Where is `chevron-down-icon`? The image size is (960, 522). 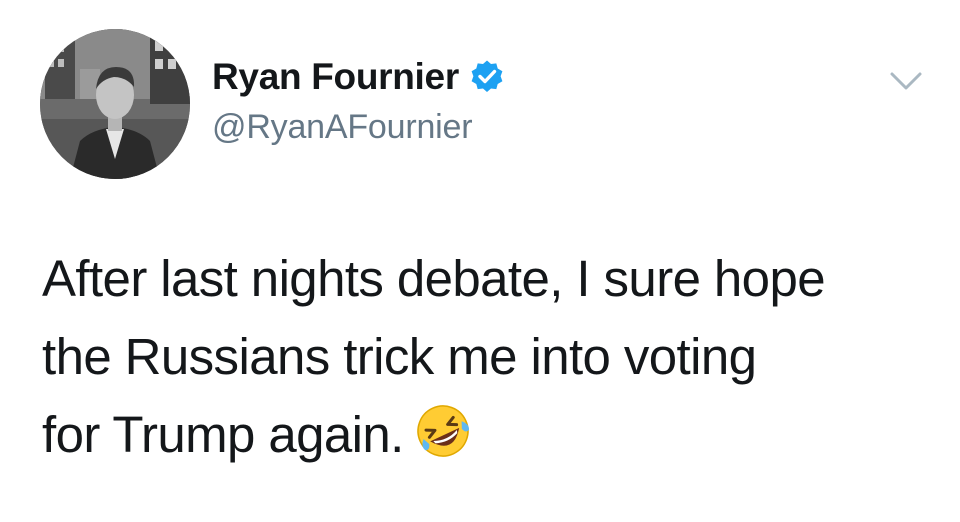
chevron-down-icon is located at coordinates (906, 81).